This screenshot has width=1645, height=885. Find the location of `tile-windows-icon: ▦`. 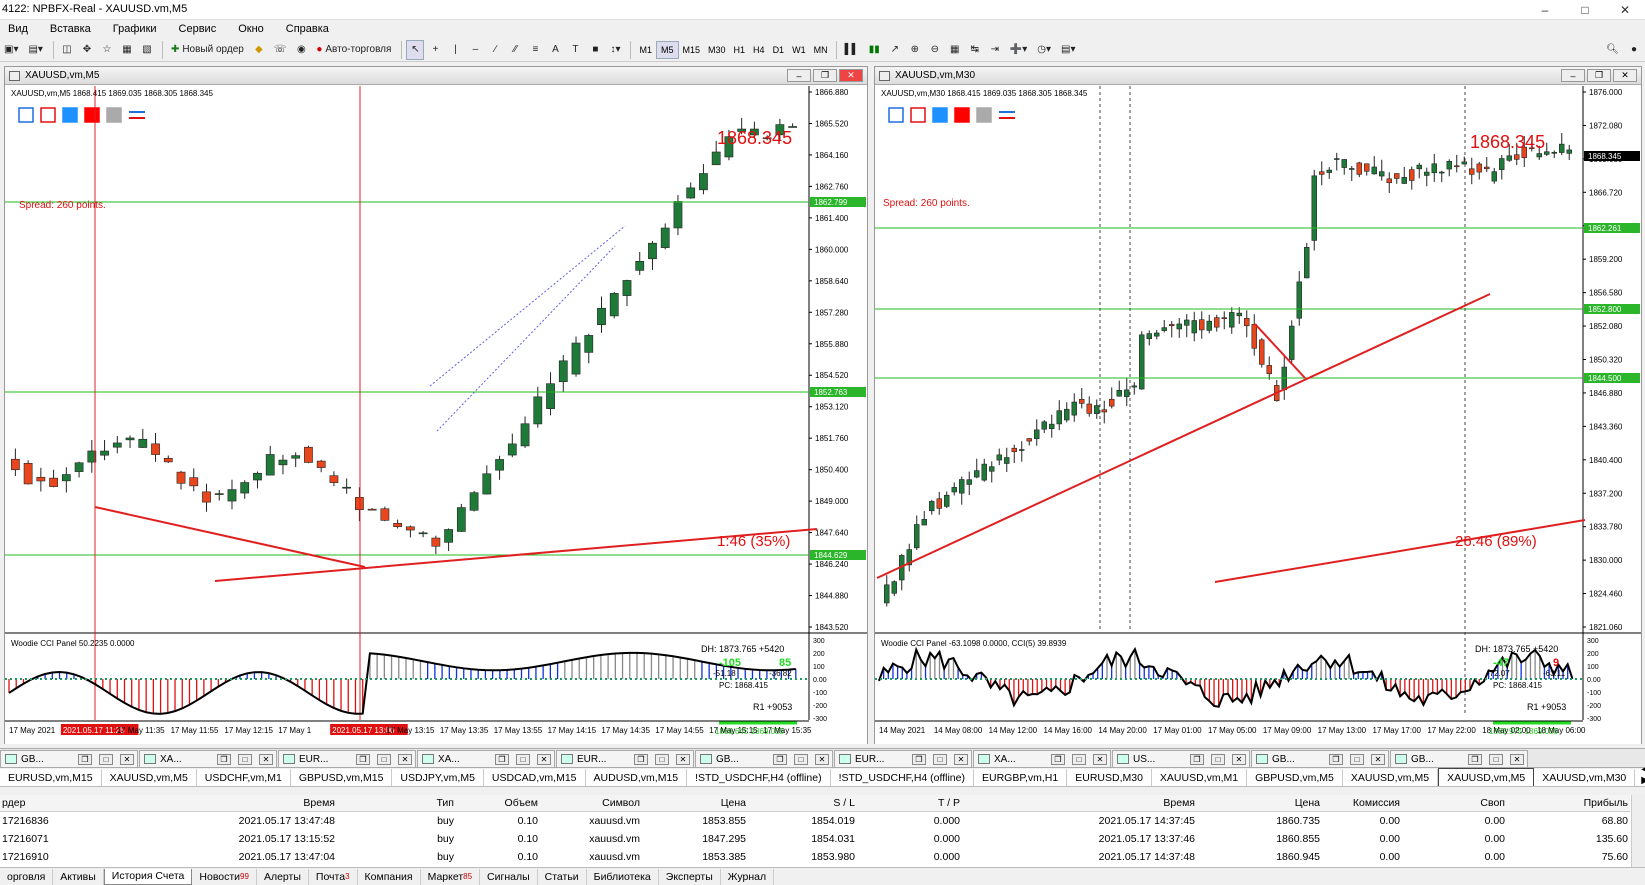

tile-windows-icon: ▦ is located at coordinates (955, 50).